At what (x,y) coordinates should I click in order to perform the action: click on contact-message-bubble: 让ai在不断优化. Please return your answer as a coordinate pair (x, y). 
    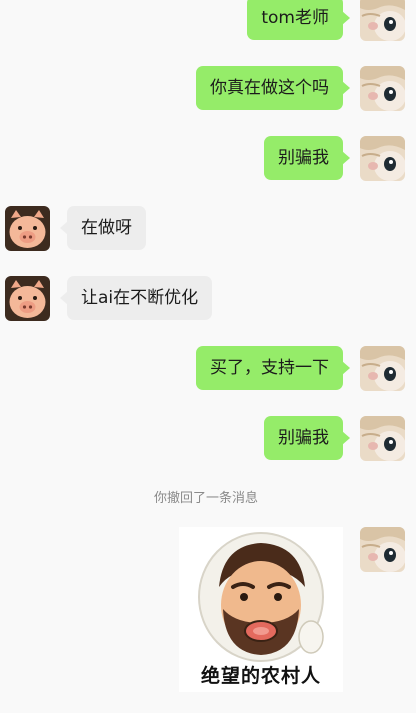
    Looking at the image, I should click on (136, 298).